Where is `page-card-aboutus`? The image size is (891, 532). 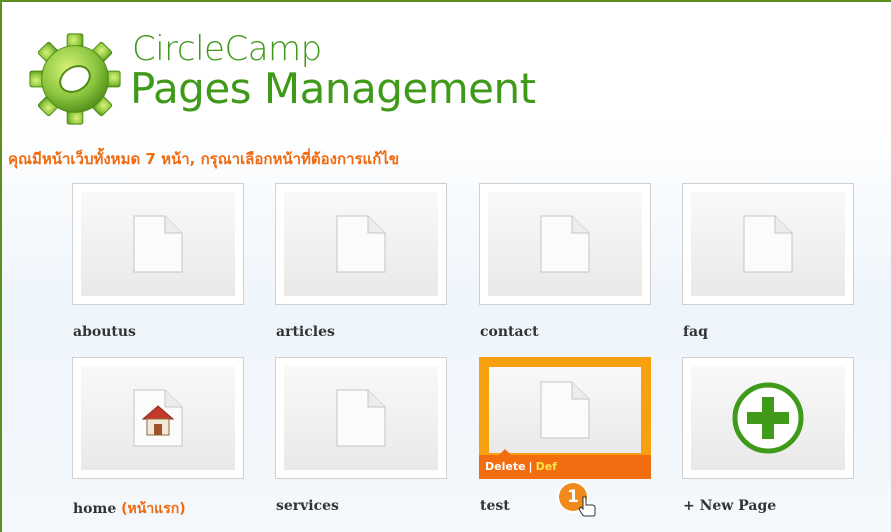 page-card-aboutus is located at coordinates (158, 244).